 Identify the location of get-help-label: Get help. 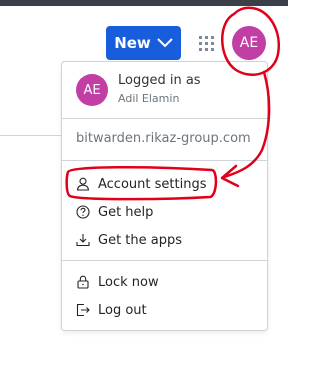
(126, 212).